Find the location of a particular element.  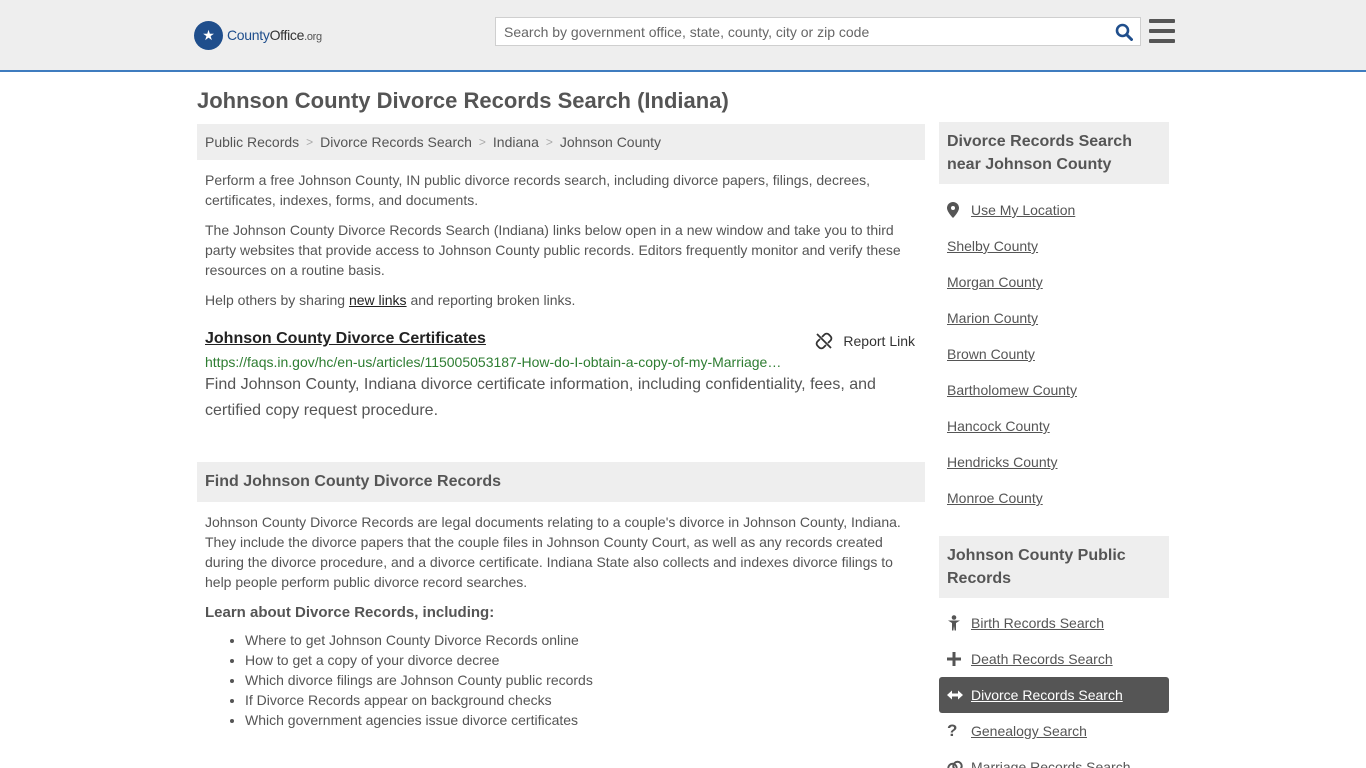

nearby-county-link: Brown County is located at coordinates (991, 354).